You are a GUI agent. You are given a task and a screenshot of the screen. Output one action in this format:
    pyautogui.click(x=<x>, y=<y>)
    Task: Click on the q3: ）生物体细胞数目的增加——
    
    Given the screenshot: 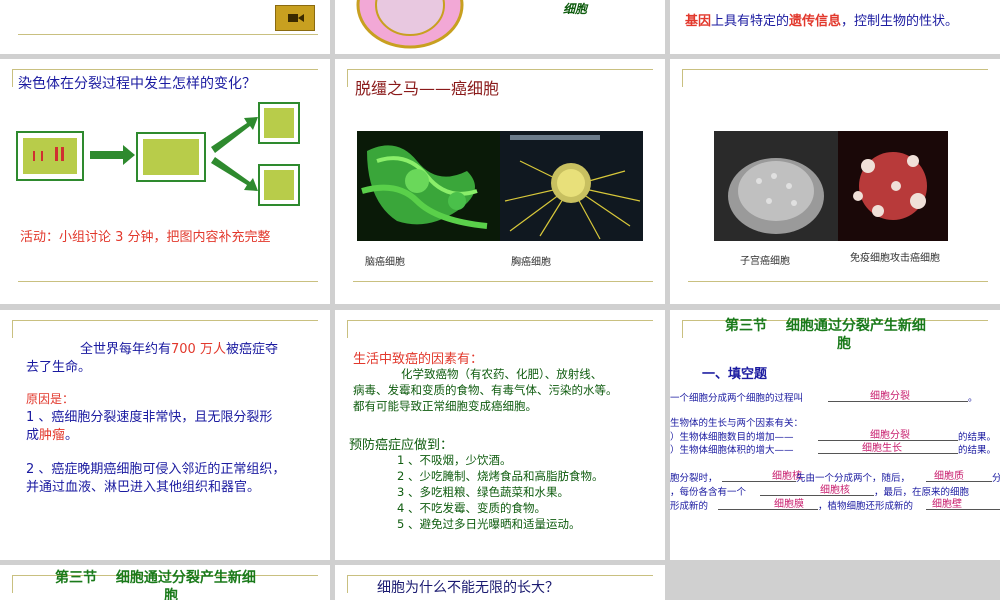 What is the action you would take?
    pyautogui.click(x=732, y=437)
    